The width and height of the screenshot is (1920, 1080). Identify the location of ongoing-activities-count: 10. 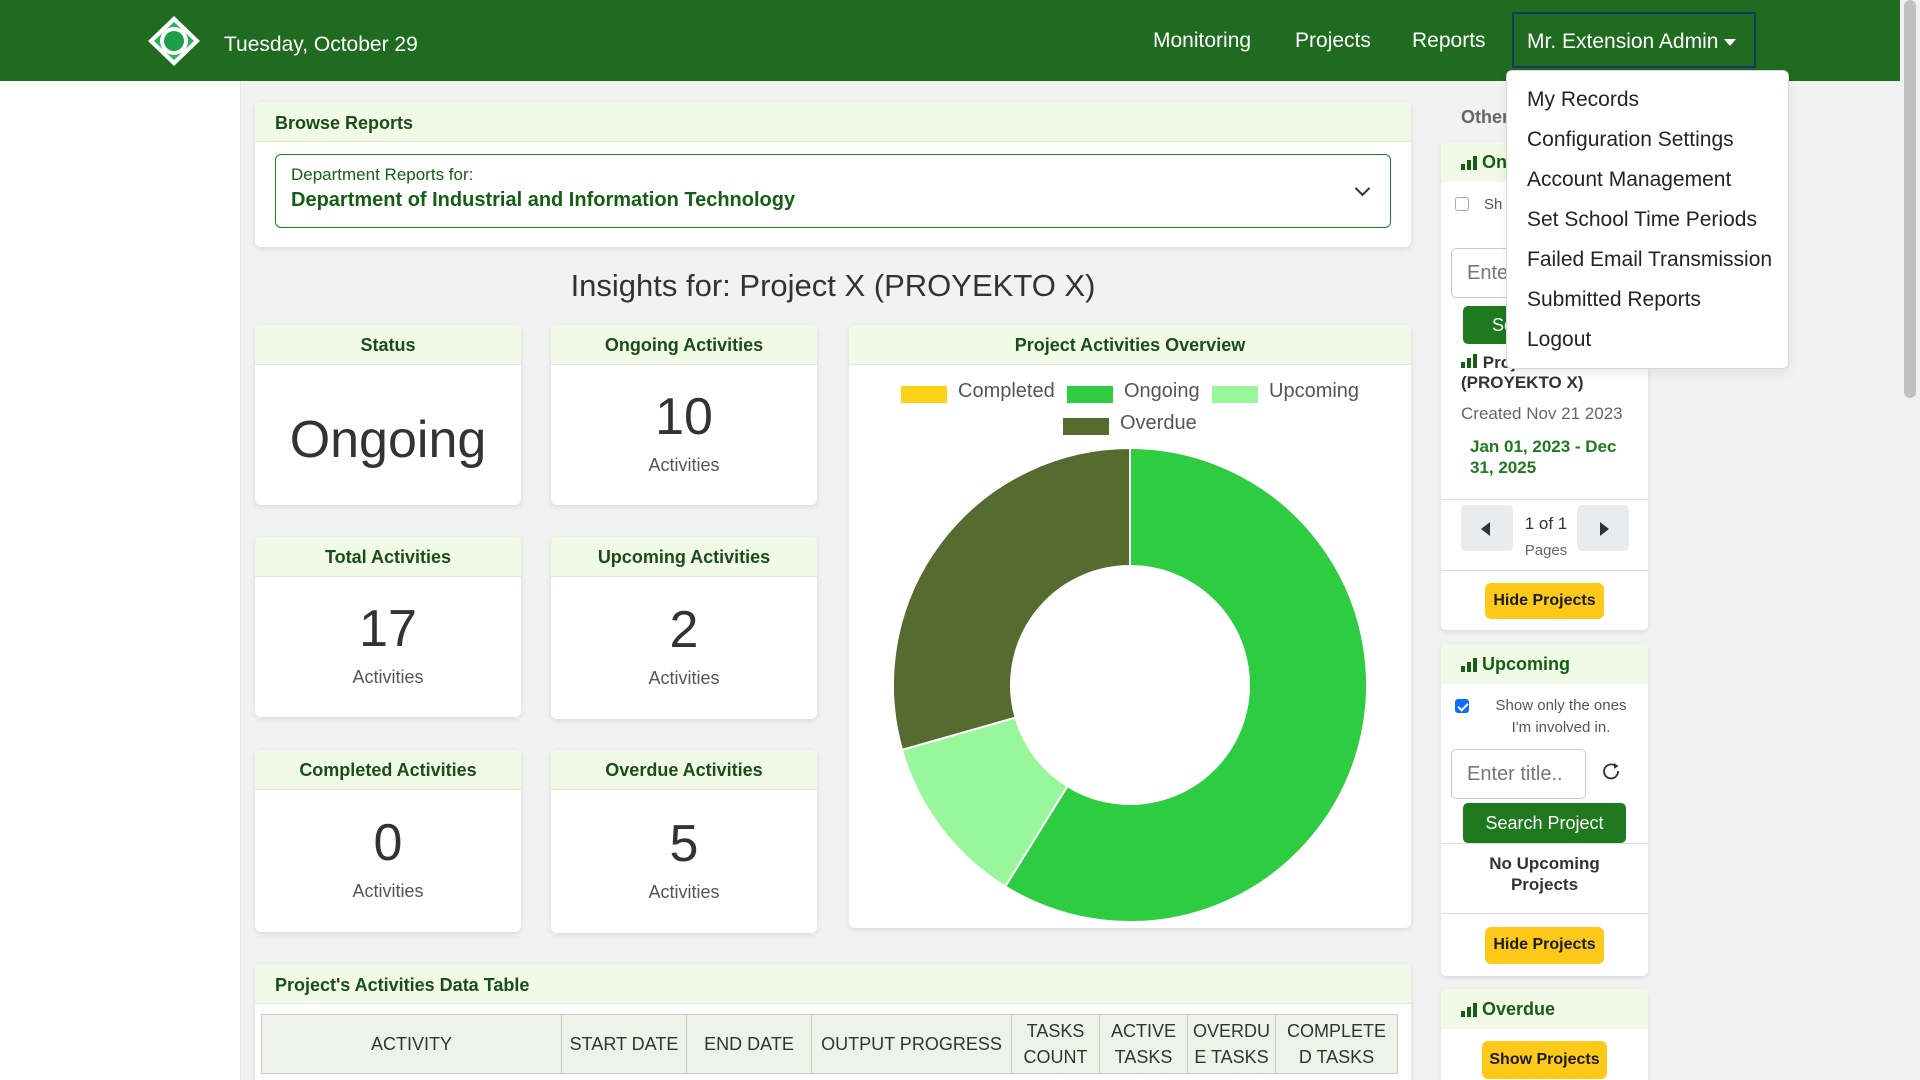
(684, 417).